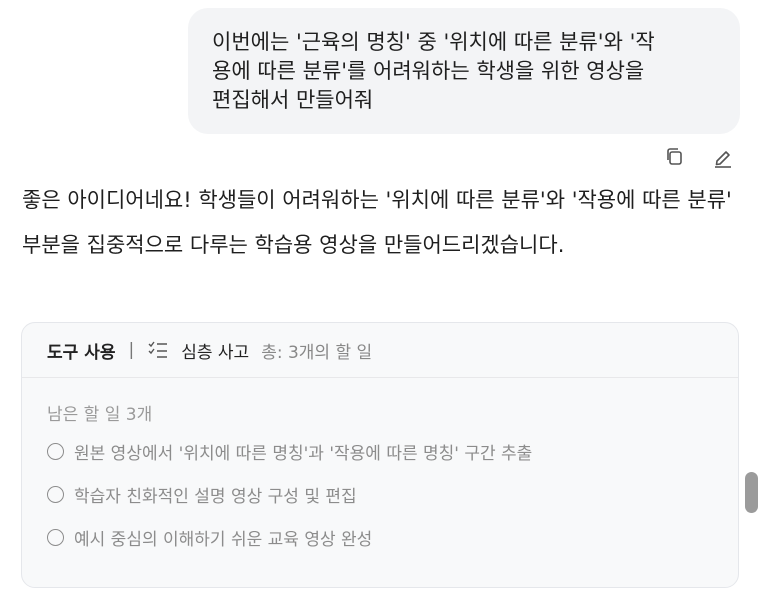 The width and height of the screenshot is (766, 602). Describe the element at coordinates (100, 415) in the screenshot. I see `remaining-count: 남은 할 일 3개` at that location.